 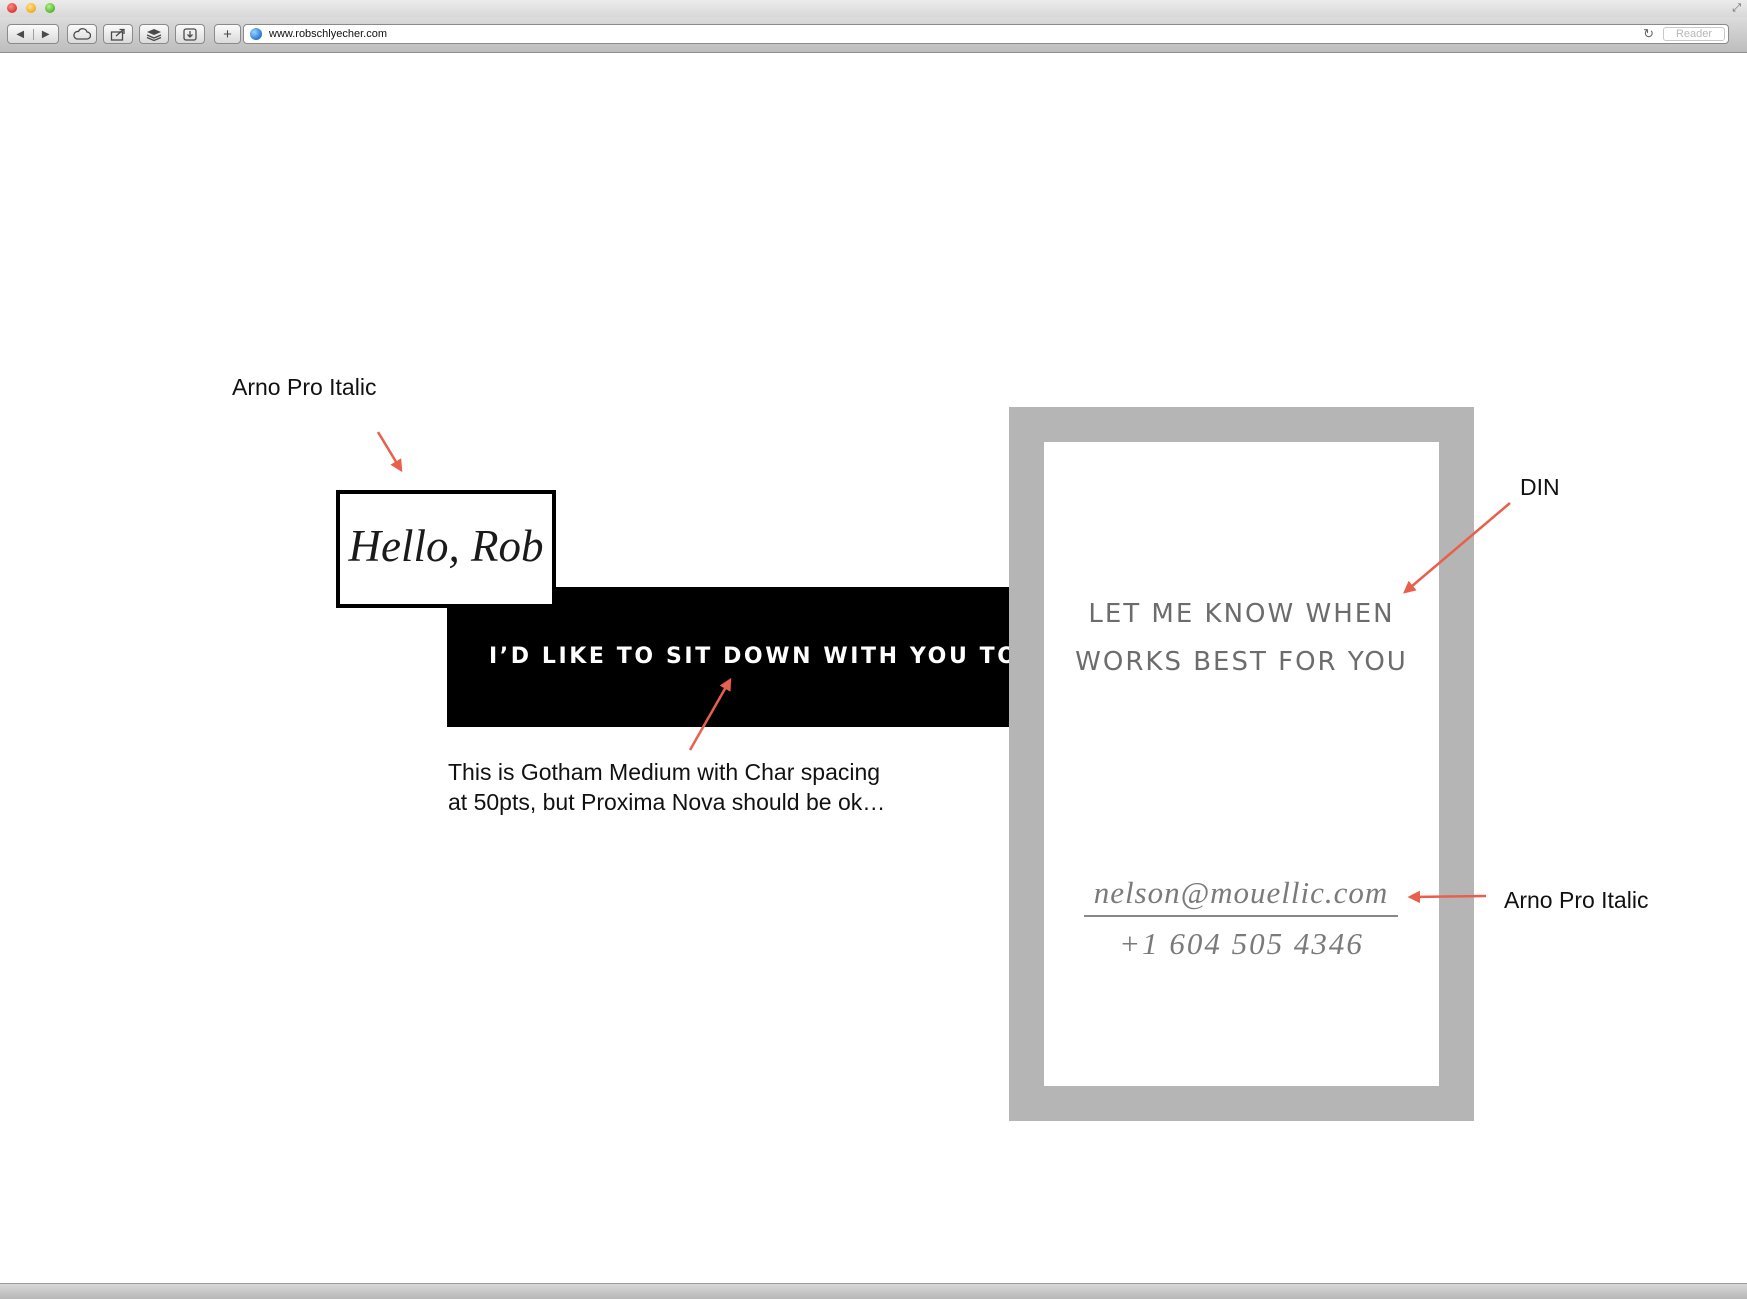 What do you see at coordinates (256, 34) in the screenshot?
I see `globe-icon` at bounding box center [256, 34].